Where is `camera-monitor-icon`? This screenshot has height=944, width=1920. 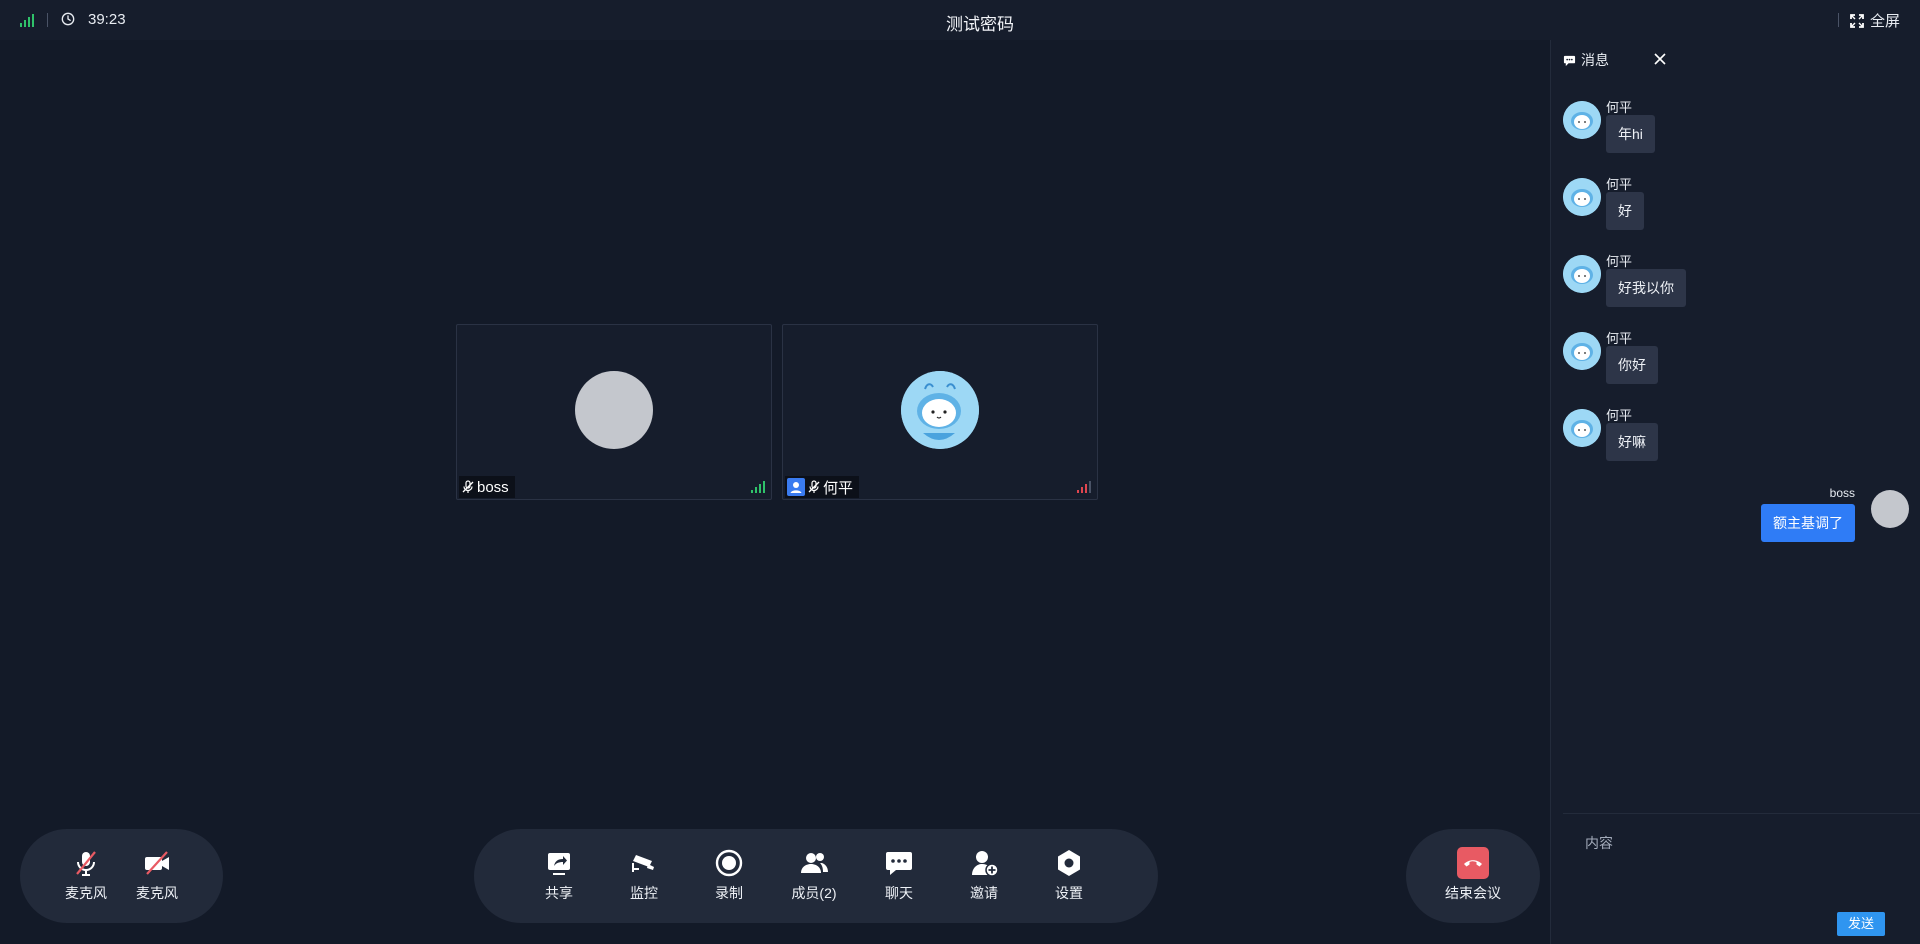 camera-monitor-icon is located at coordinates (643, 863).